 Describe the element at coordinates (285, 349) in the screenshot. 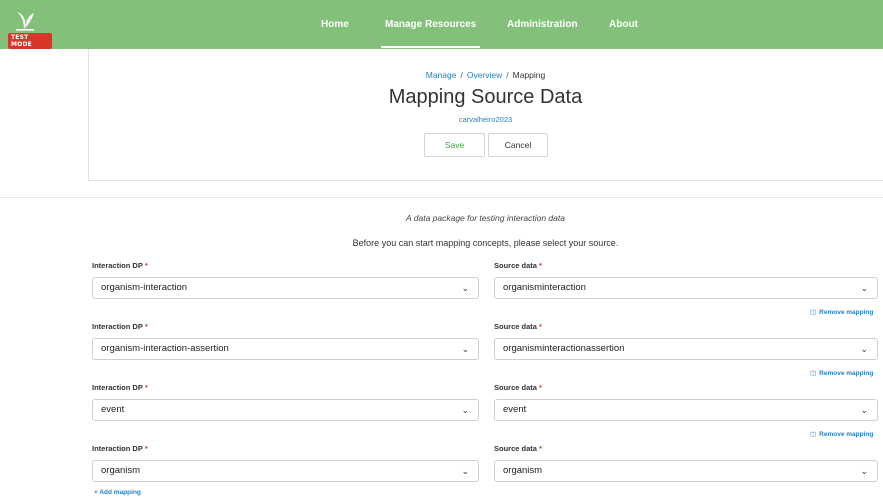

I see `interaction-dp-select: organism-interaction-assertion ⌄` at that location.